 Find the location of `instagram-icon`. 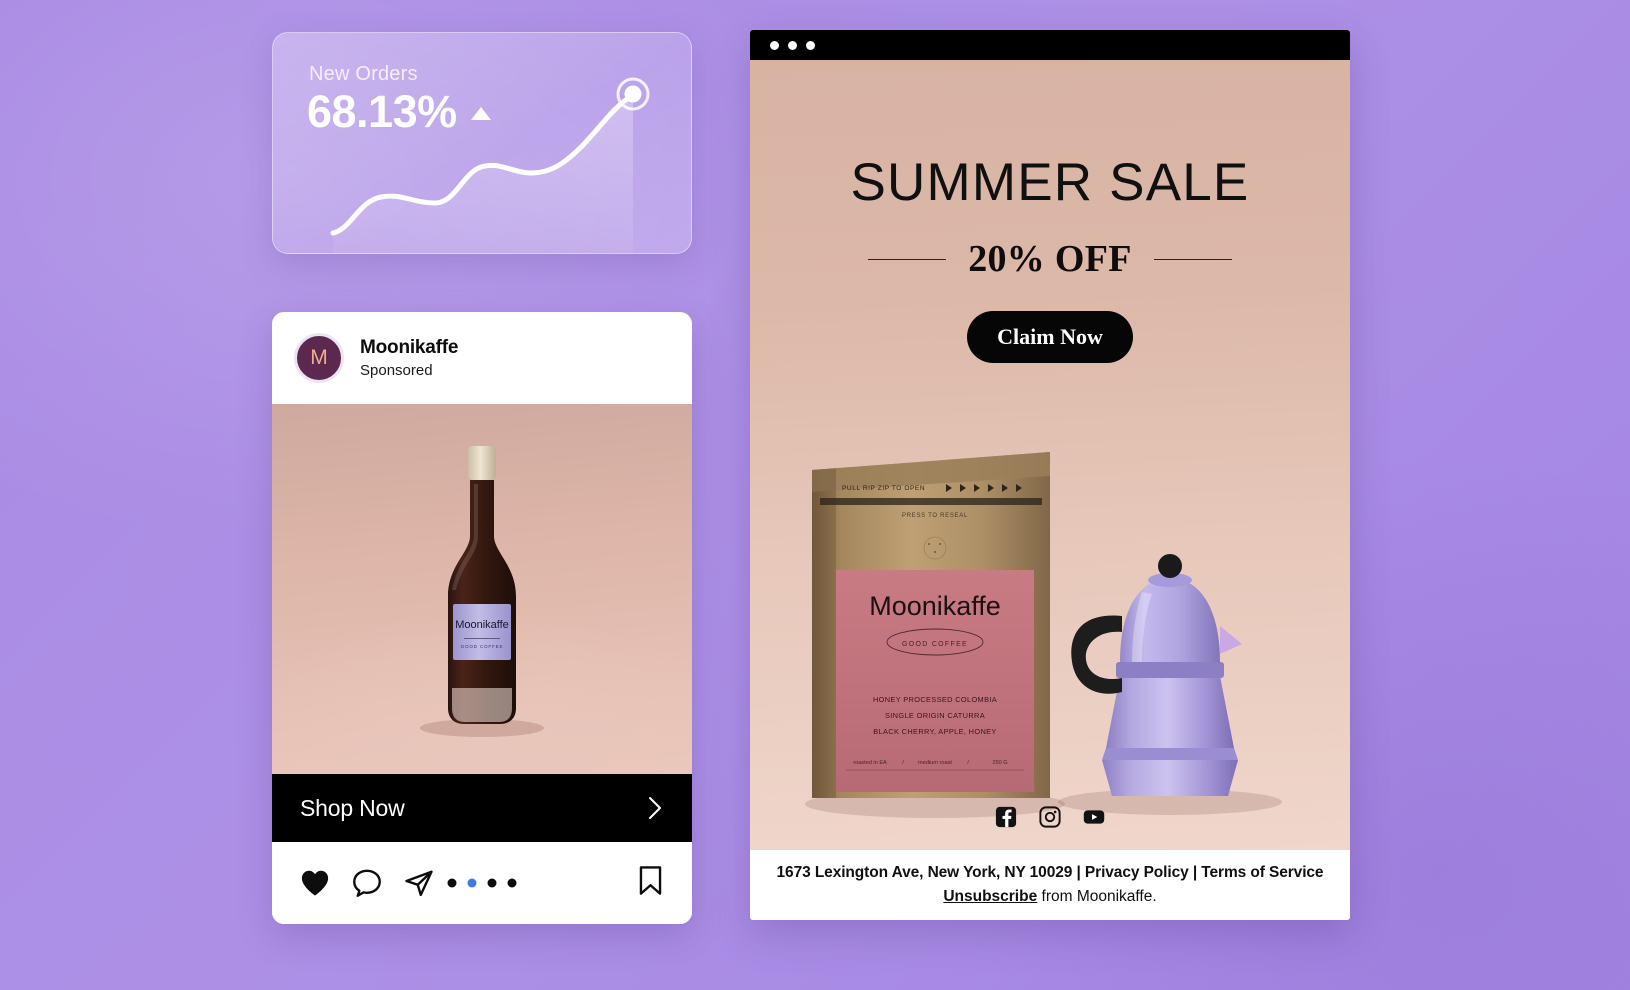

instagram-icon is located at coordinates (1050, 817).